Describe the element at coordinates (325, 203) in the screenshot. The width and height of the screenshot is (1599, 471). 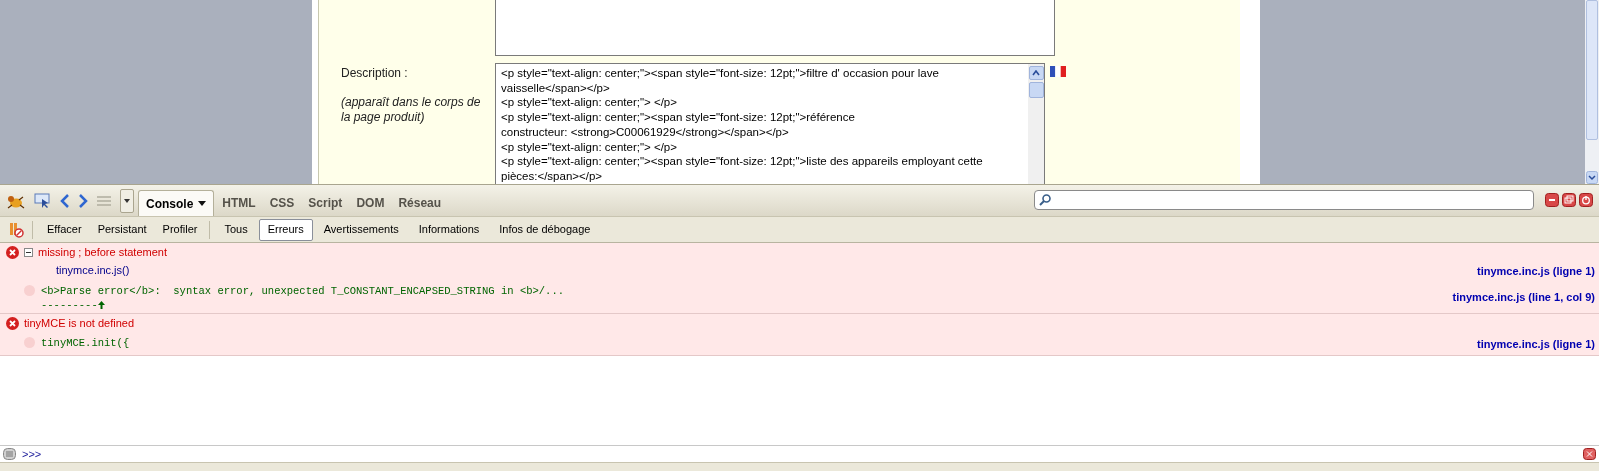
I see `panel-tab: Script` at that location.